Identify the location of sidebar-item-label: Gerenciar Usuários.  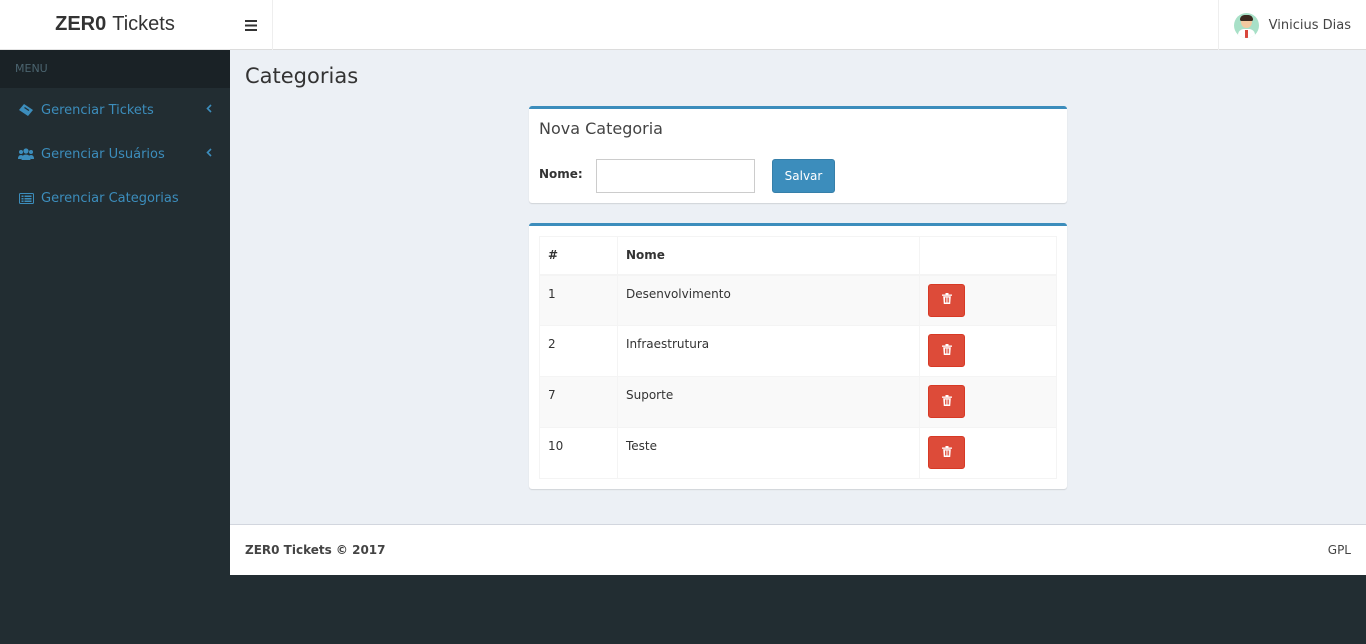
(103, 154).